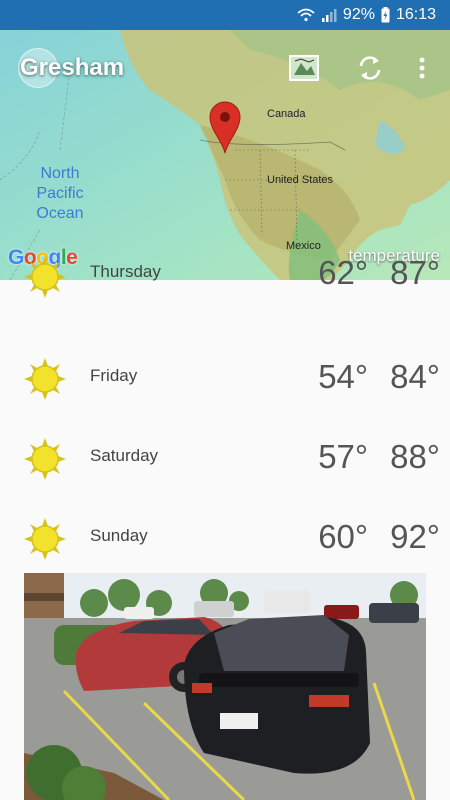  What do you see at coordinates (60, 173) in the screenshot?
I see `ocean-label-line: North` at bounding box center [60, 173].